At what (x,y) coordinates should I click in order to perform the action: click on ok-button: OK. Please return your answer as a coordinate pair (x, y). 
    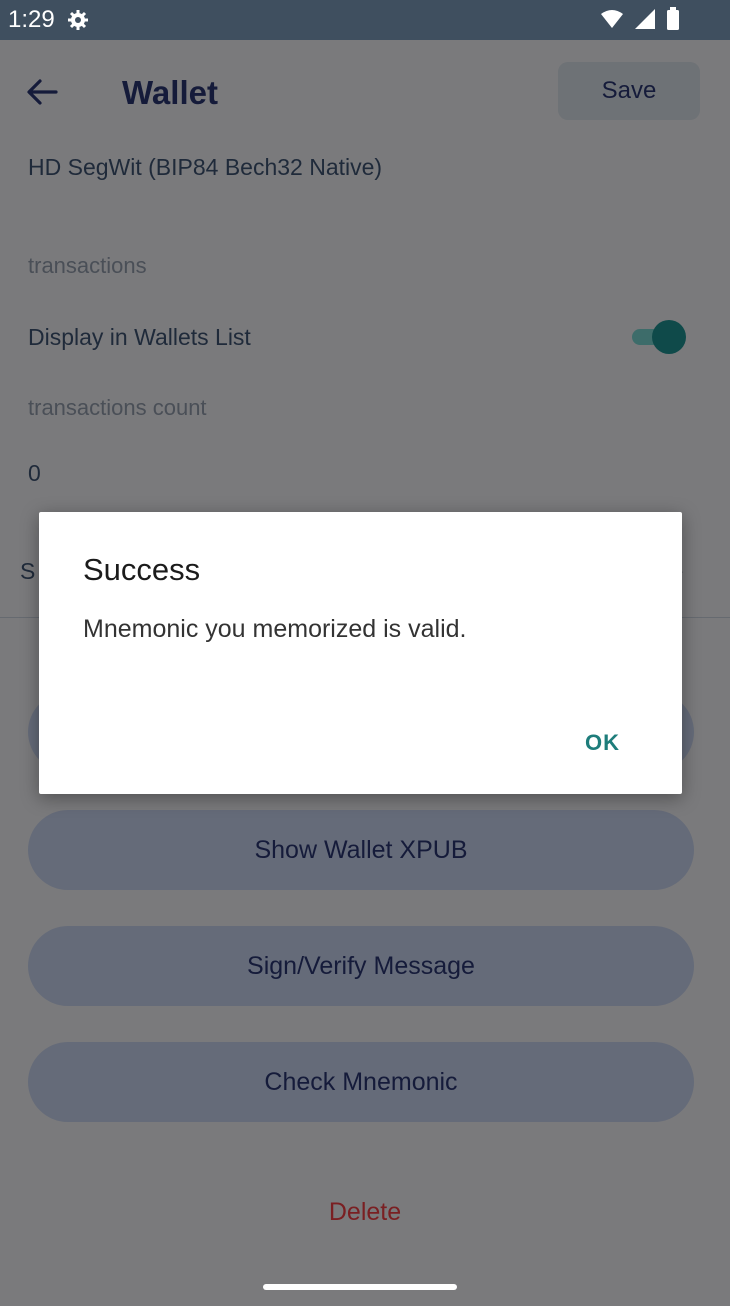
    Looking at the image, I should click on (602, 743).